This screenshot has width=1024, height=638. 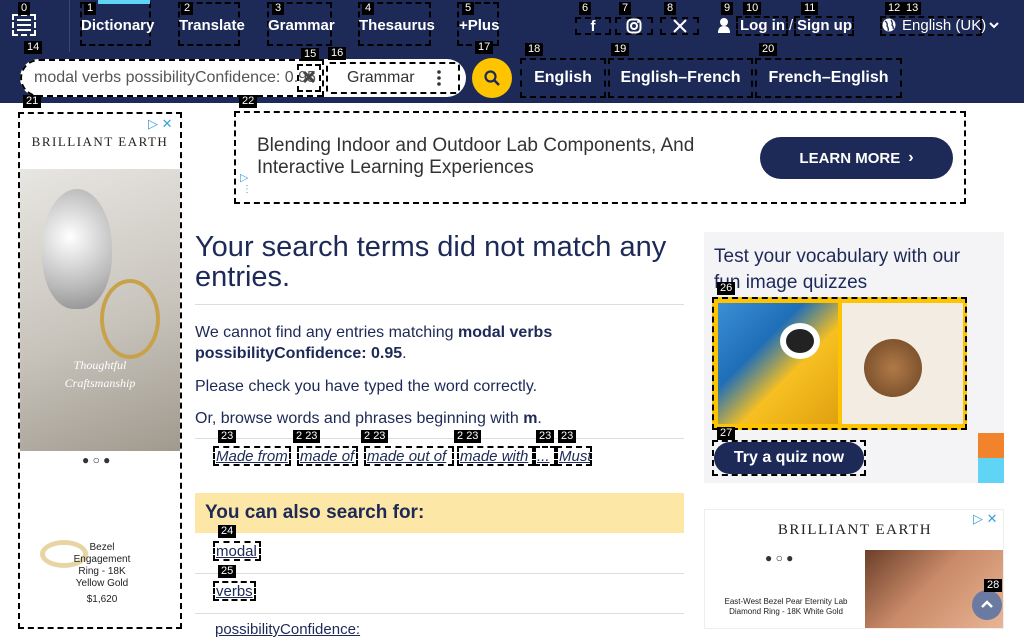 I want to click on label-tag: 16, so click(x=337, y=53).